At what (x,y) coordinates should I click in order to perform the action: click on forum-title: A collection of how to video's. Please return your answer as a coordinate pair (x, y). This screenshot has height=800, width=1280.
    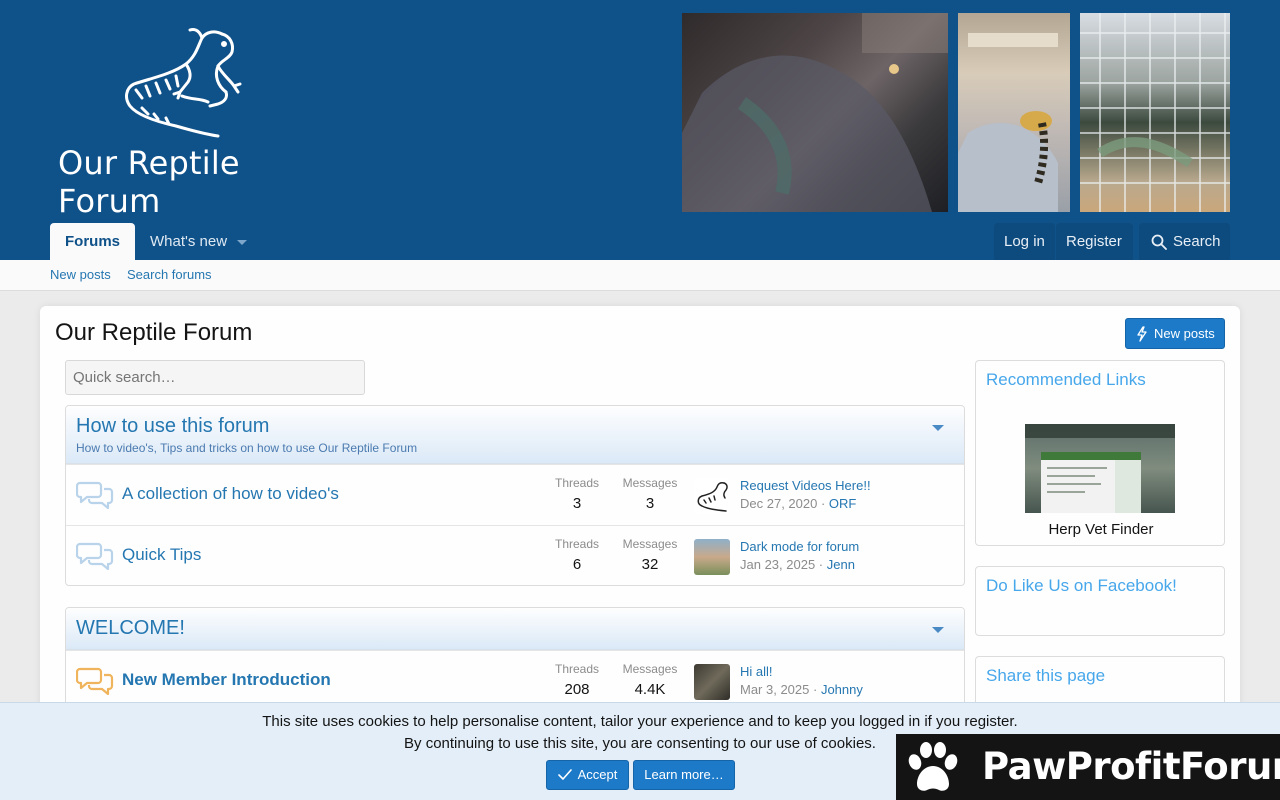
    Looking at the image, I should click on (230, 494).